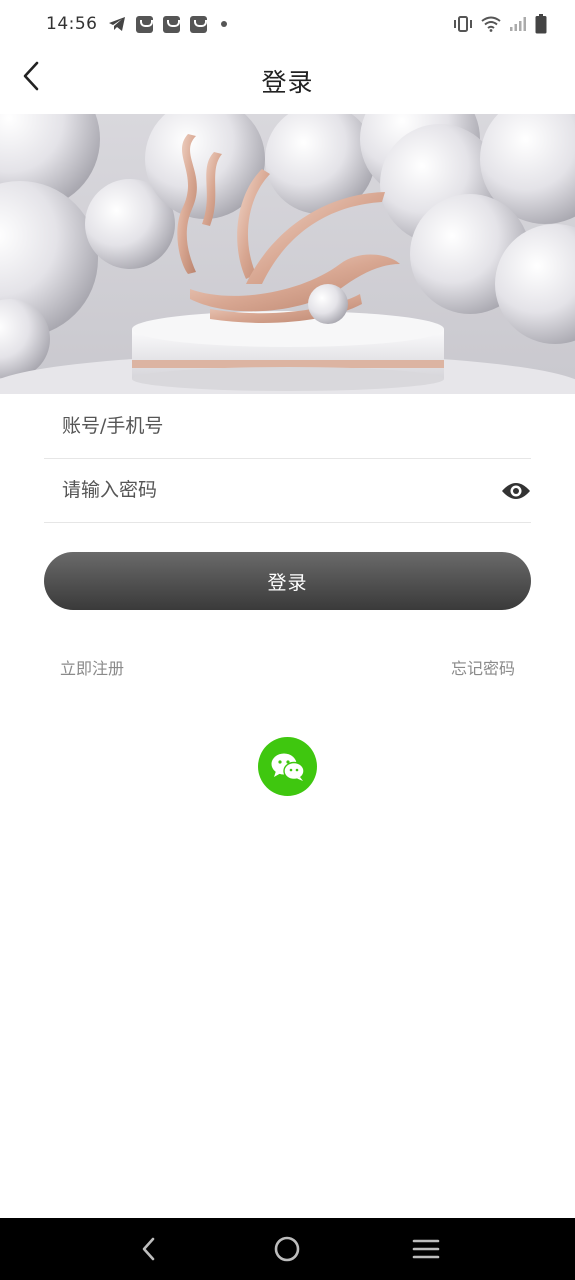  I want to click on show-password-button, so click(516, 491).